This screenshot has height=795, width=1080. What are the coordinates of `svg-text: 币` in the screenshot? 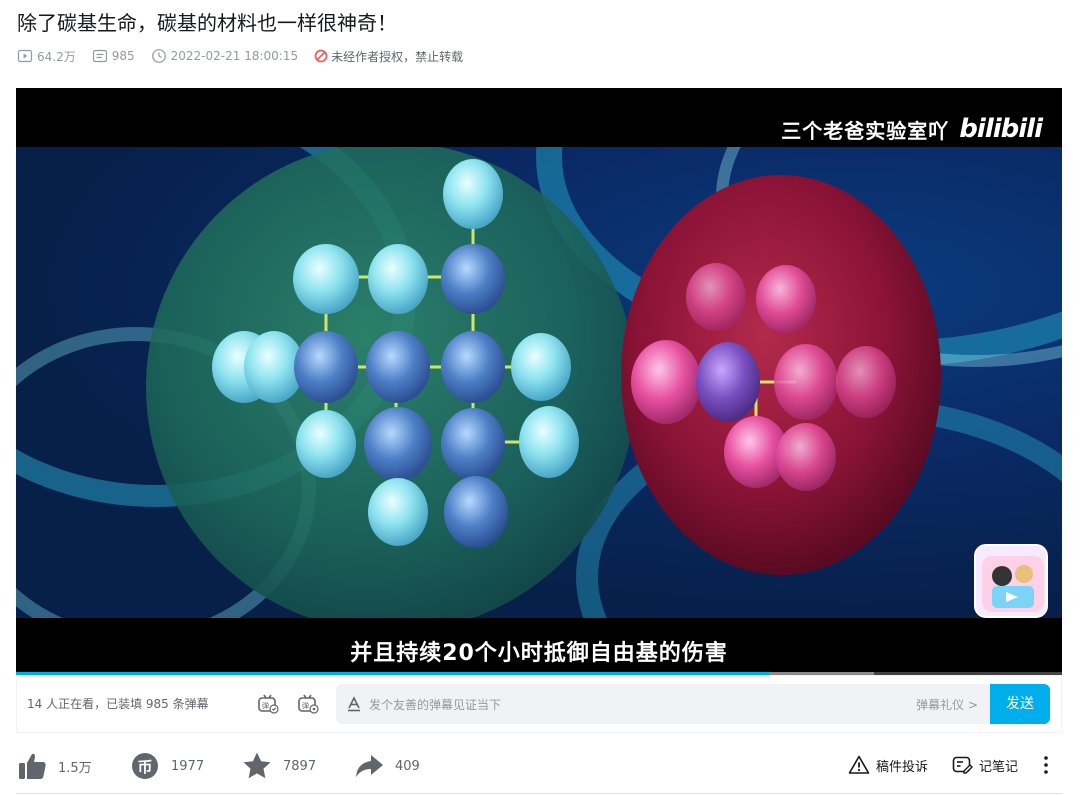 It's located at (144, 767).